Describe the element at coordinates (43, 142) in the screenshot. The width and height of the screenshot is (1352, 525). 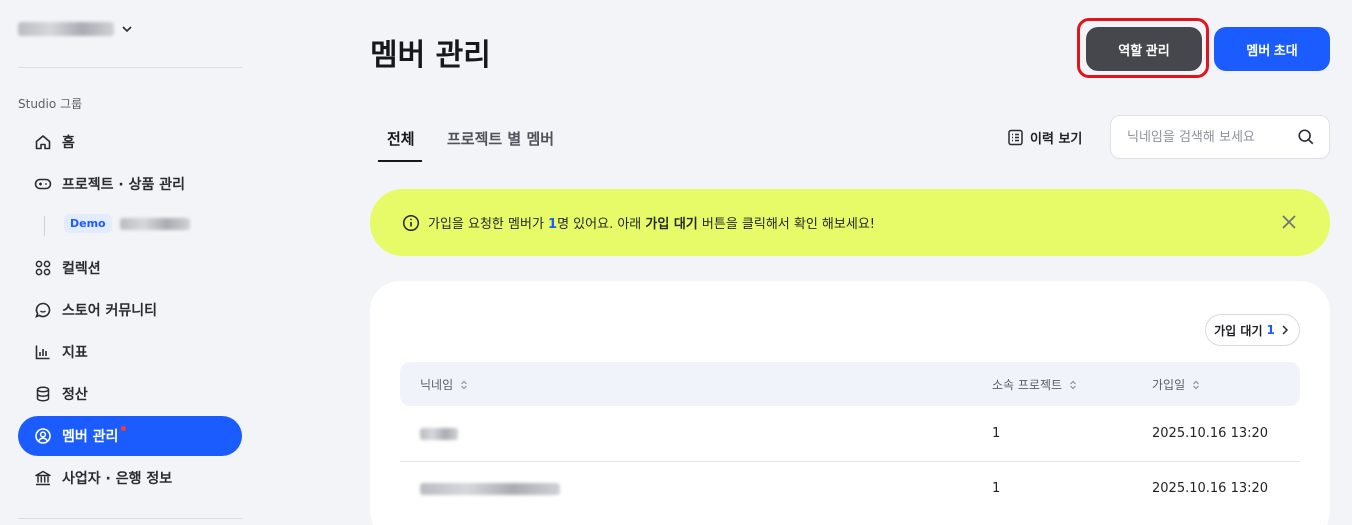
I see `home-icon` at that location.